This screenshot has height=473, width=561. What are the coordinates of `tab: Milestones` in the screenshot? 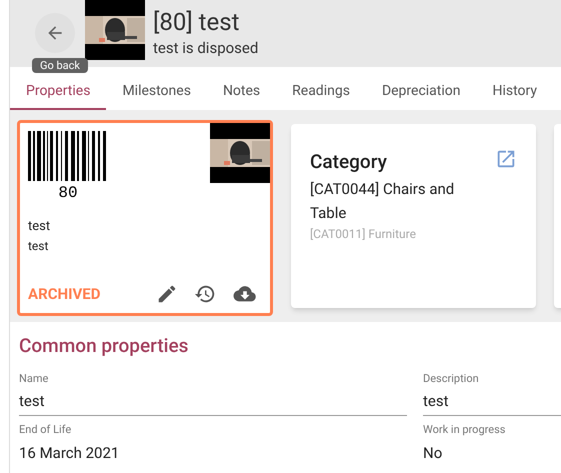 It's located at (156, 88).